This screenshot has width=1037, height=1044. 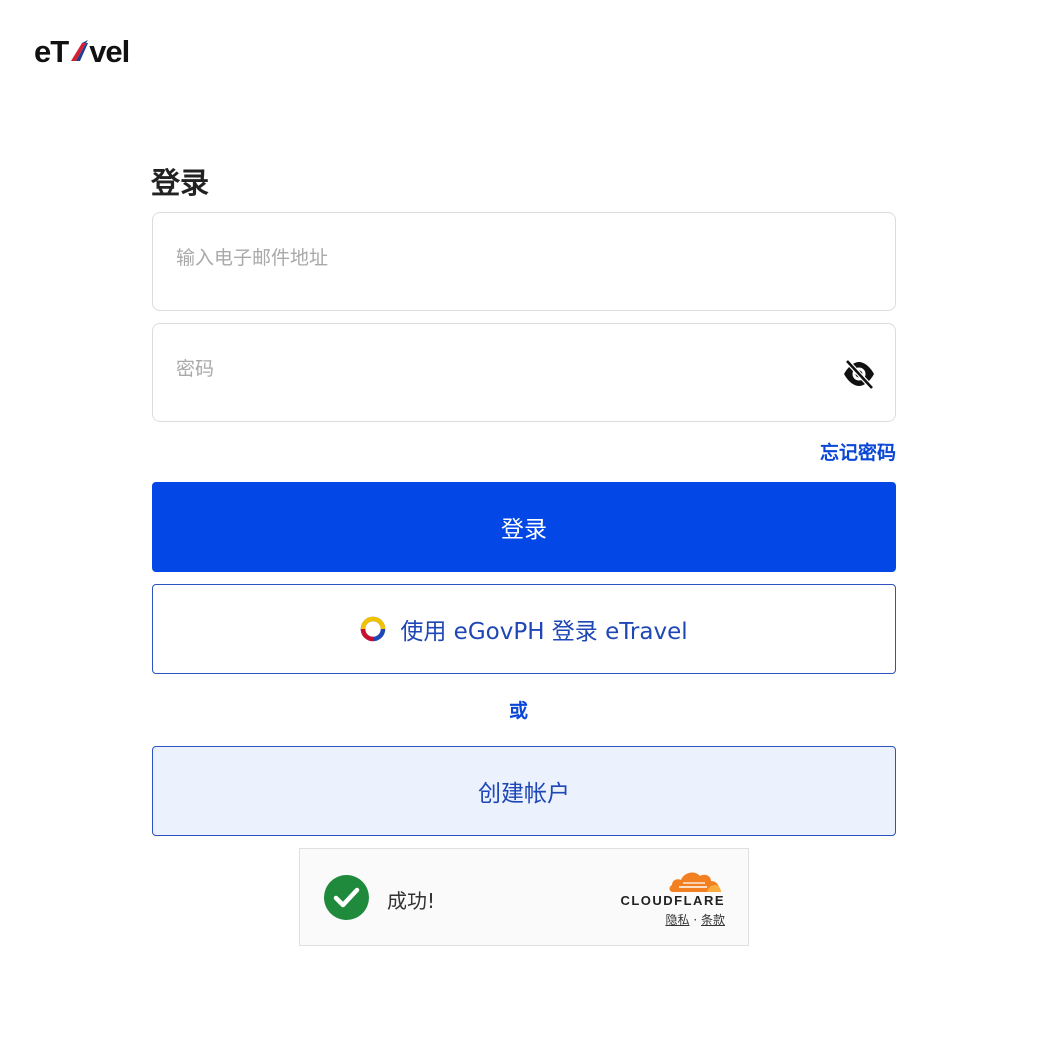 What do you see at coordinates (713, 920) in the screenshot?
I see `terms-link: 条款` at bounding box center [713, 920].